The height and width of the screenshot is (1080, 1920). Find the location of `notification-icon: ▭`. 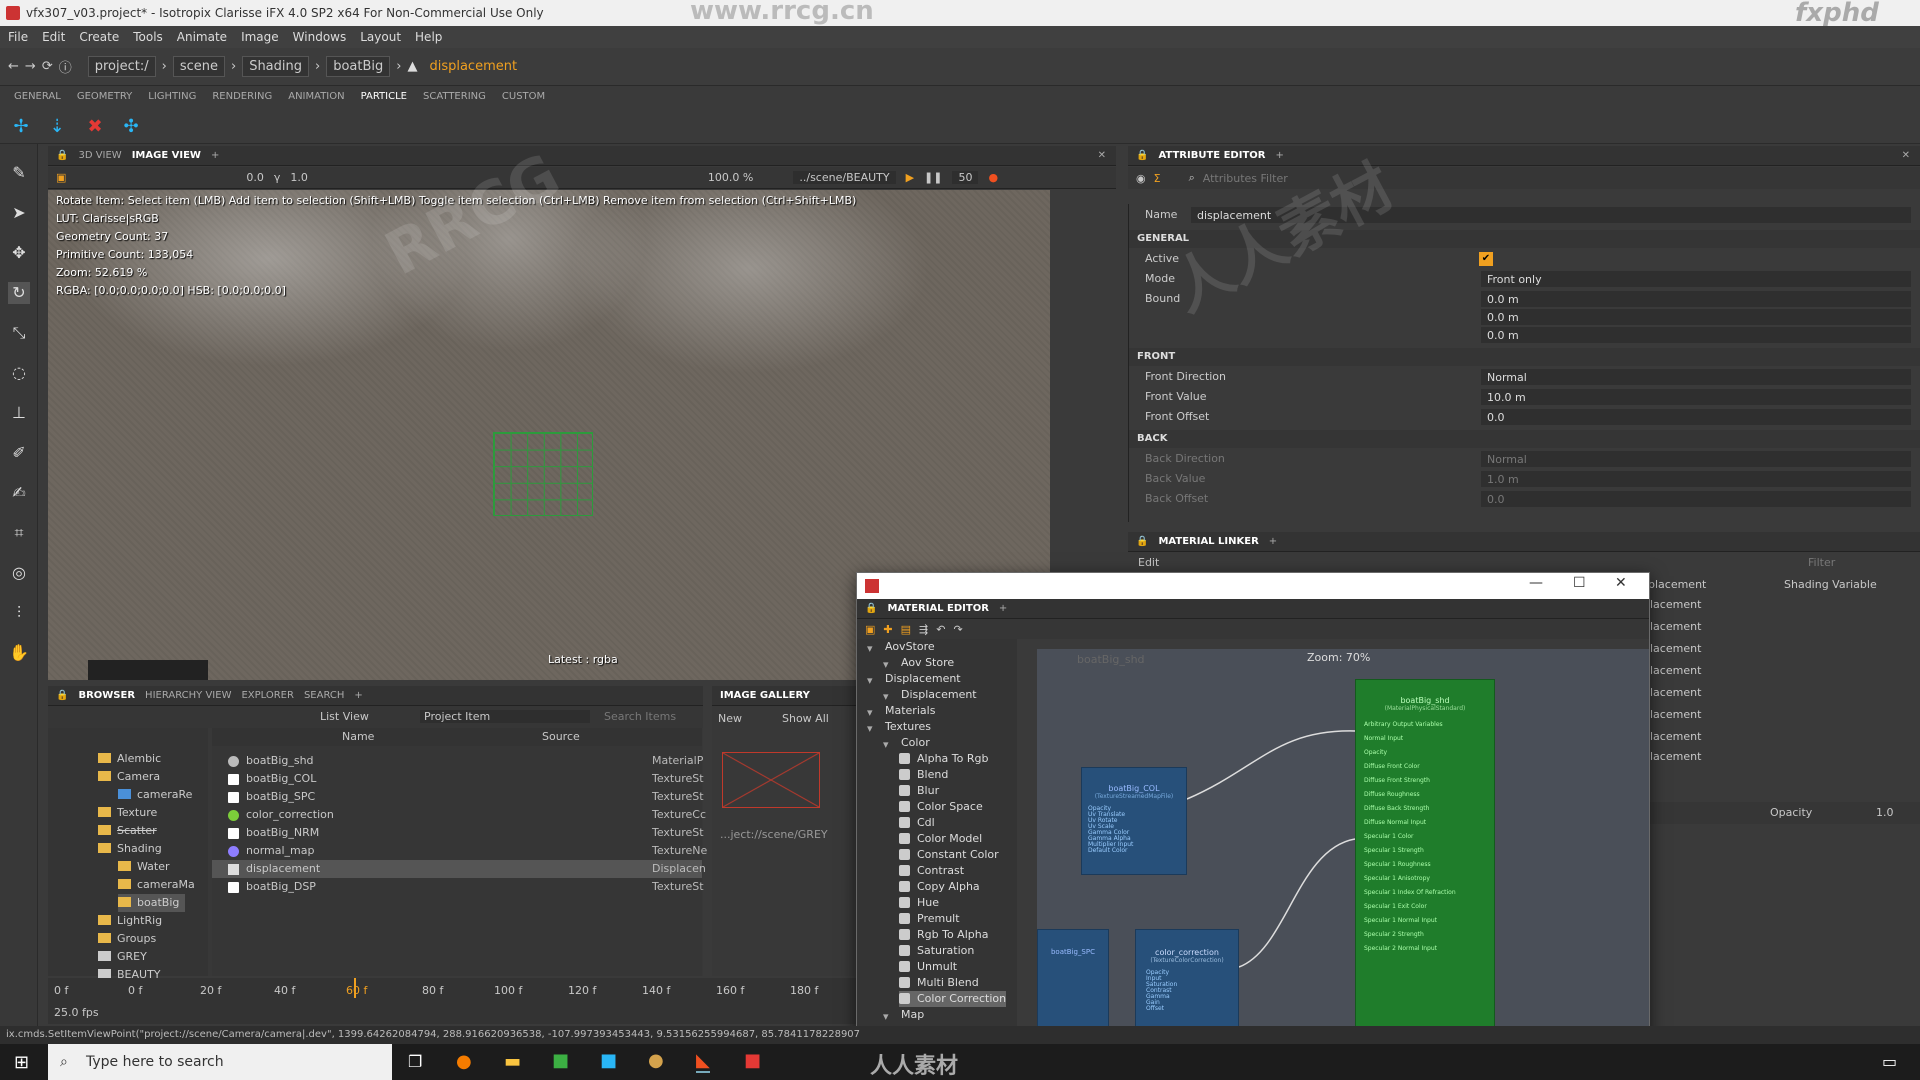

notification-icon: ▭ is located at coordinates (1889, 1061).